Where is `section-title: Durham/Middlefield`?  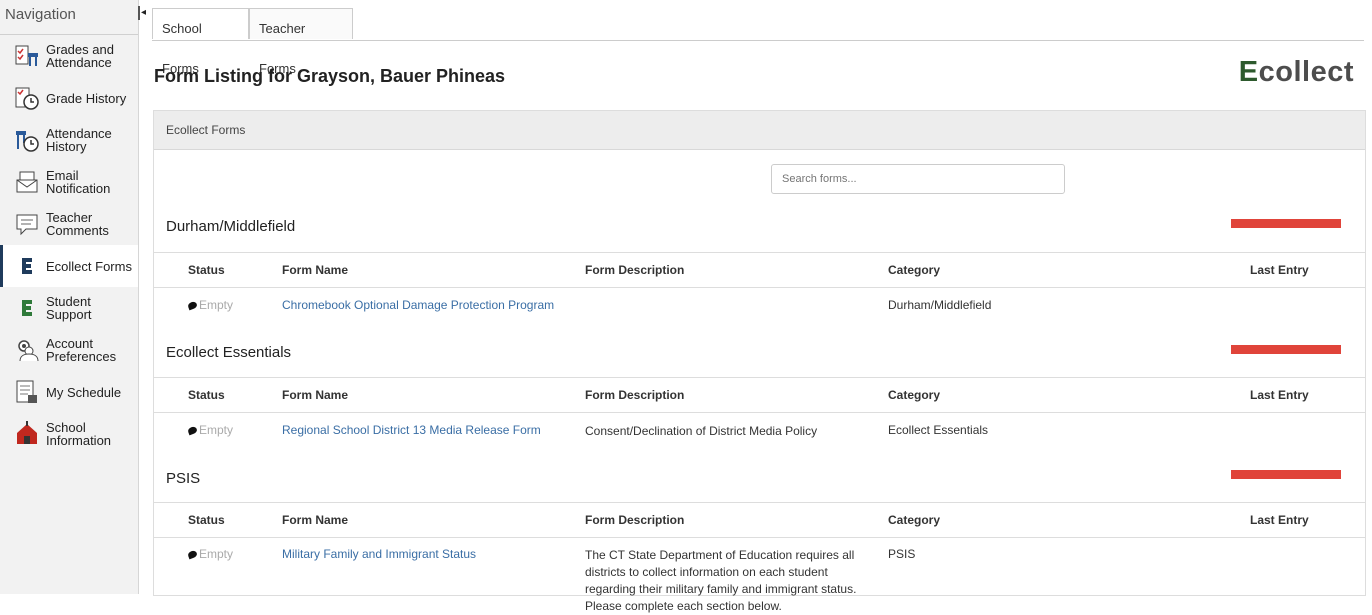 section-title: Durham/Middlefield is located at coordinates (231, 226).